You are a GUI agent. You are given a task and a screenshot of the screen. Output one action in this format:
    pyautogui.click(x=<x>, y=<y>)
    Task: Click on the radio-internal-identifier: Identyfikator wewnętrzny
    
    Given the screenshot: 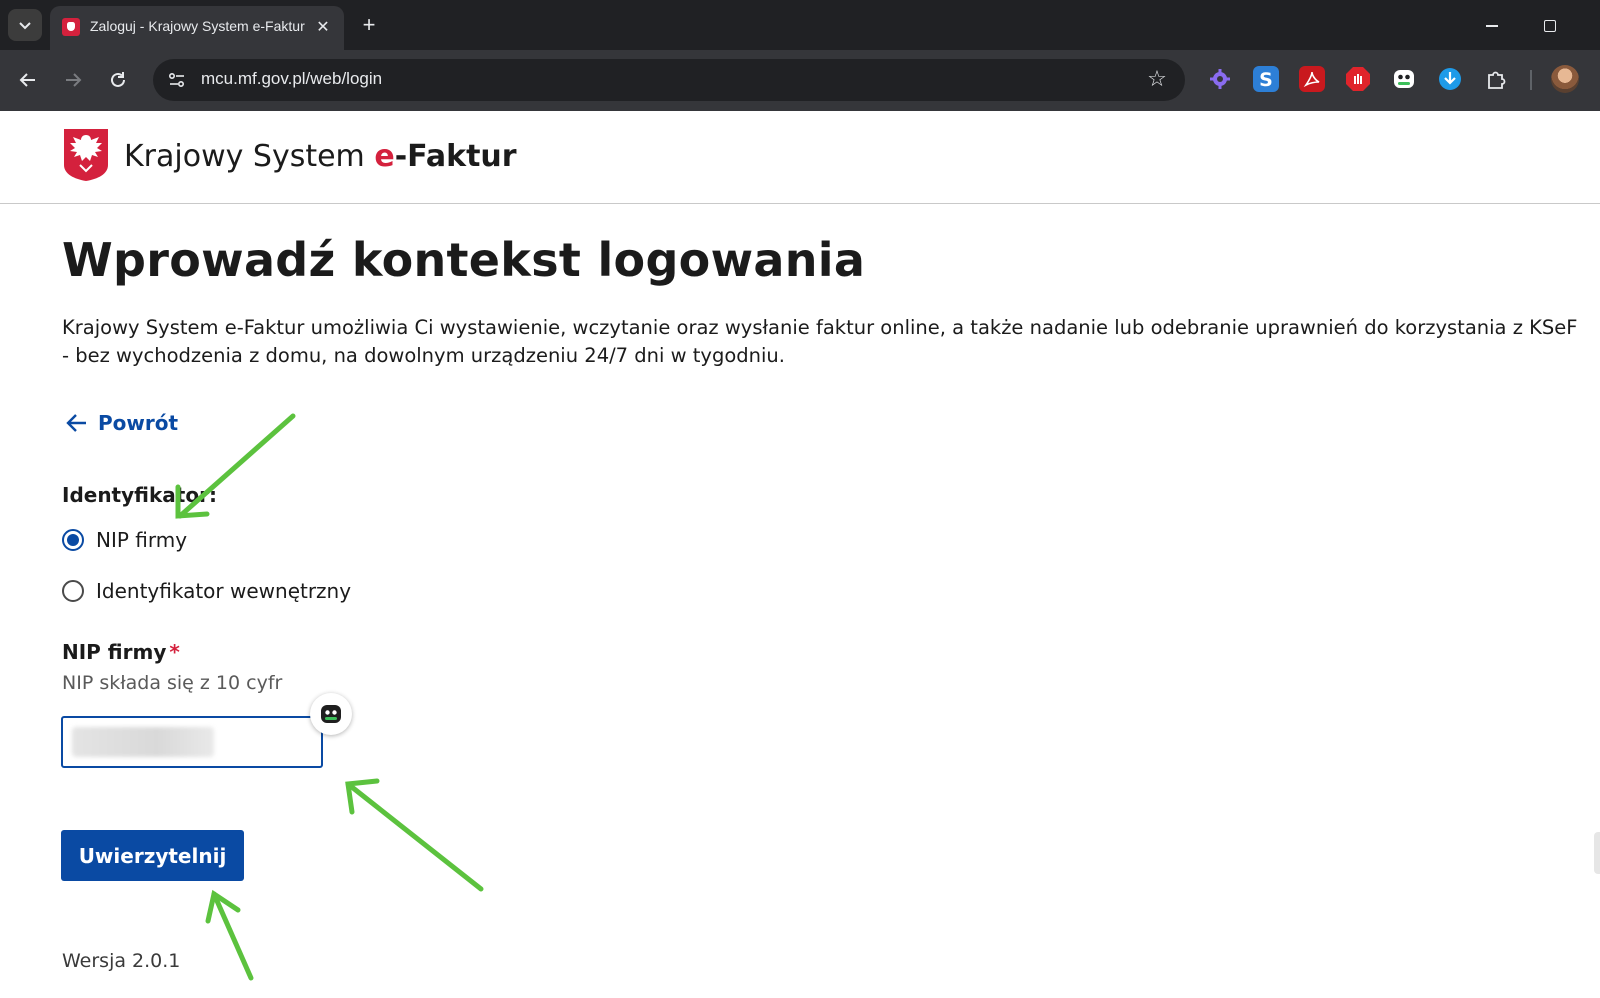 What is the action you would take?
    pyautogui.click(x=206, y=591)
    